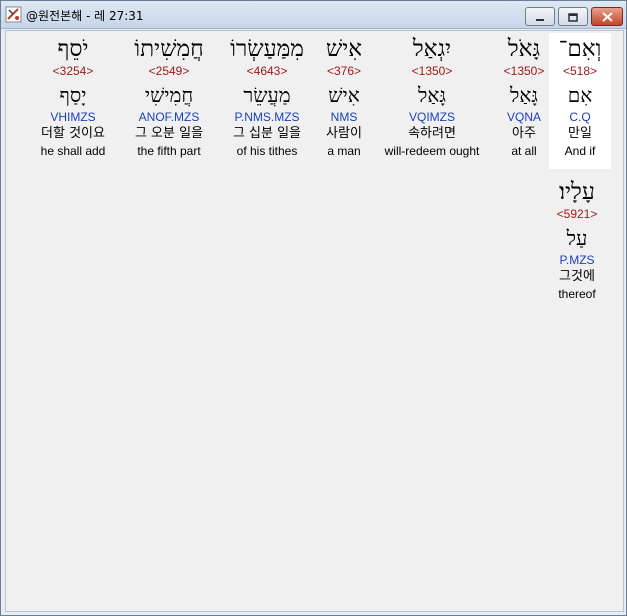 Image resolution: width=627 pixels, height=616 pixels. I want to click on parsing-code: NMS, so click(344, 117).